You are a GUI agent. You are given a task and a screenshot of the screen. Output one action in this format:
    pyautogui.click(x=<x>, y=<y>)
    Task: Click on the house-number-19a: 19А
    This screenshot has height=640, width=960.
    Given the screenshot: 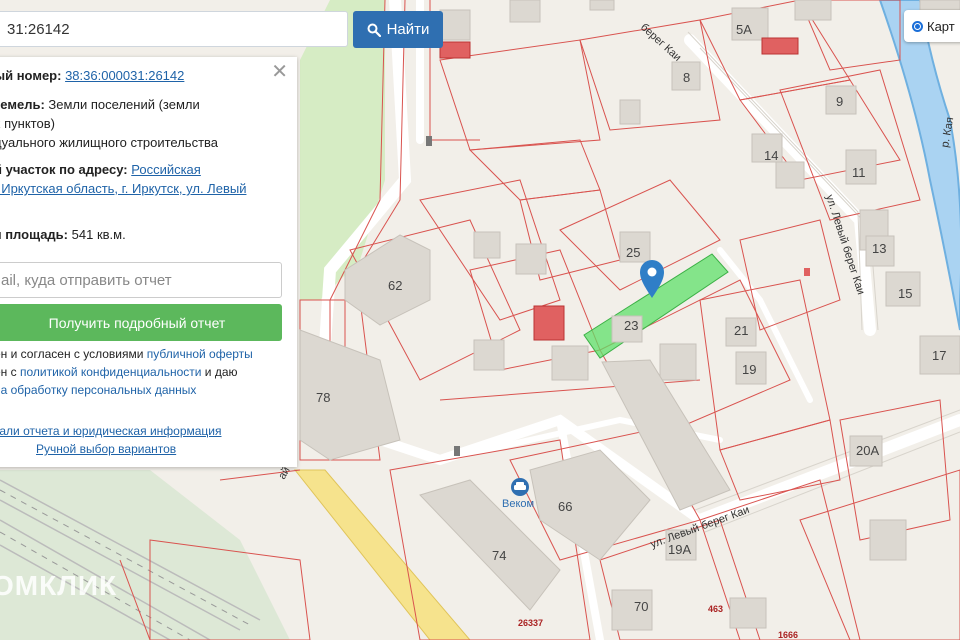 What is the action you would take?
    pyautogui.click(x=679, y=549)
    